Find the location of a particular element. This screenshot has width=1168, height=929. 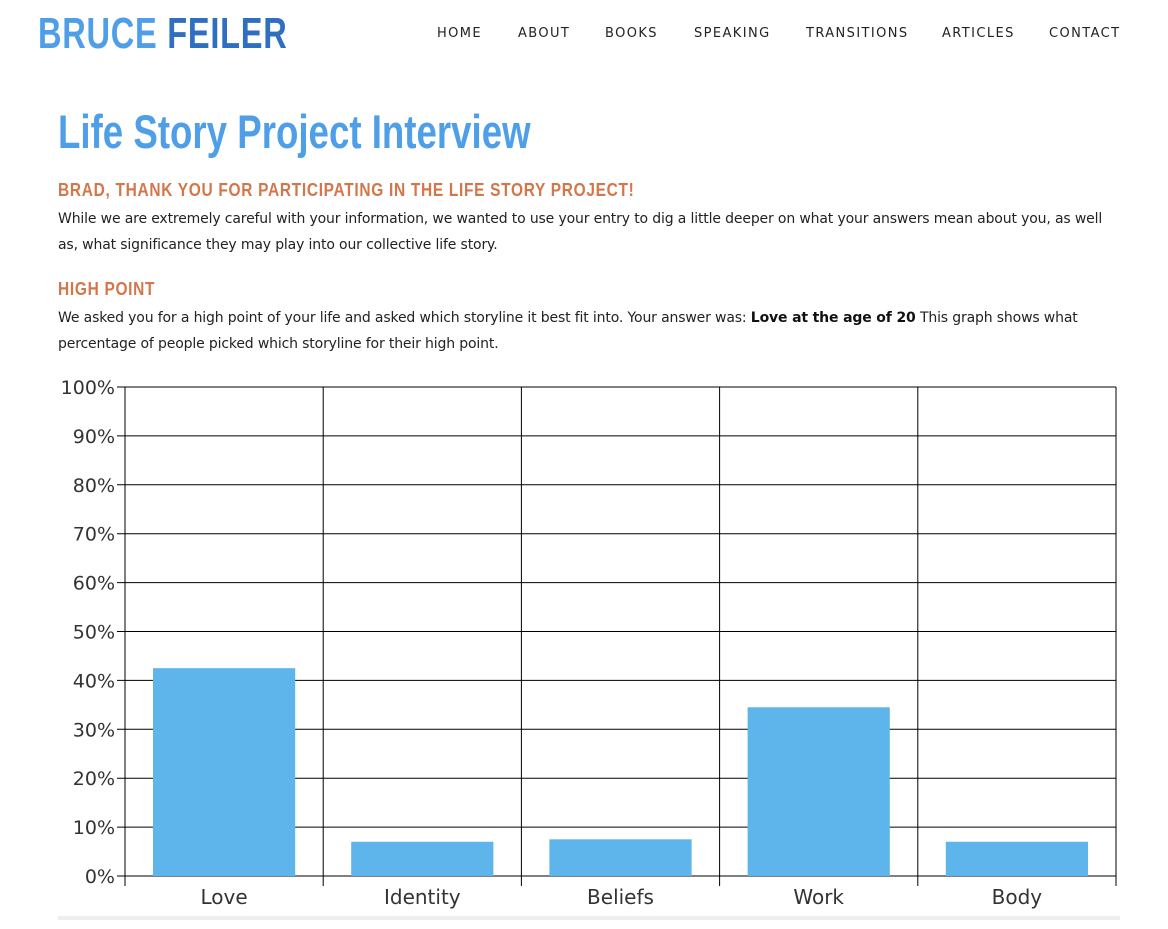

x-tick-label: Love is located at coordinates (224, 897).